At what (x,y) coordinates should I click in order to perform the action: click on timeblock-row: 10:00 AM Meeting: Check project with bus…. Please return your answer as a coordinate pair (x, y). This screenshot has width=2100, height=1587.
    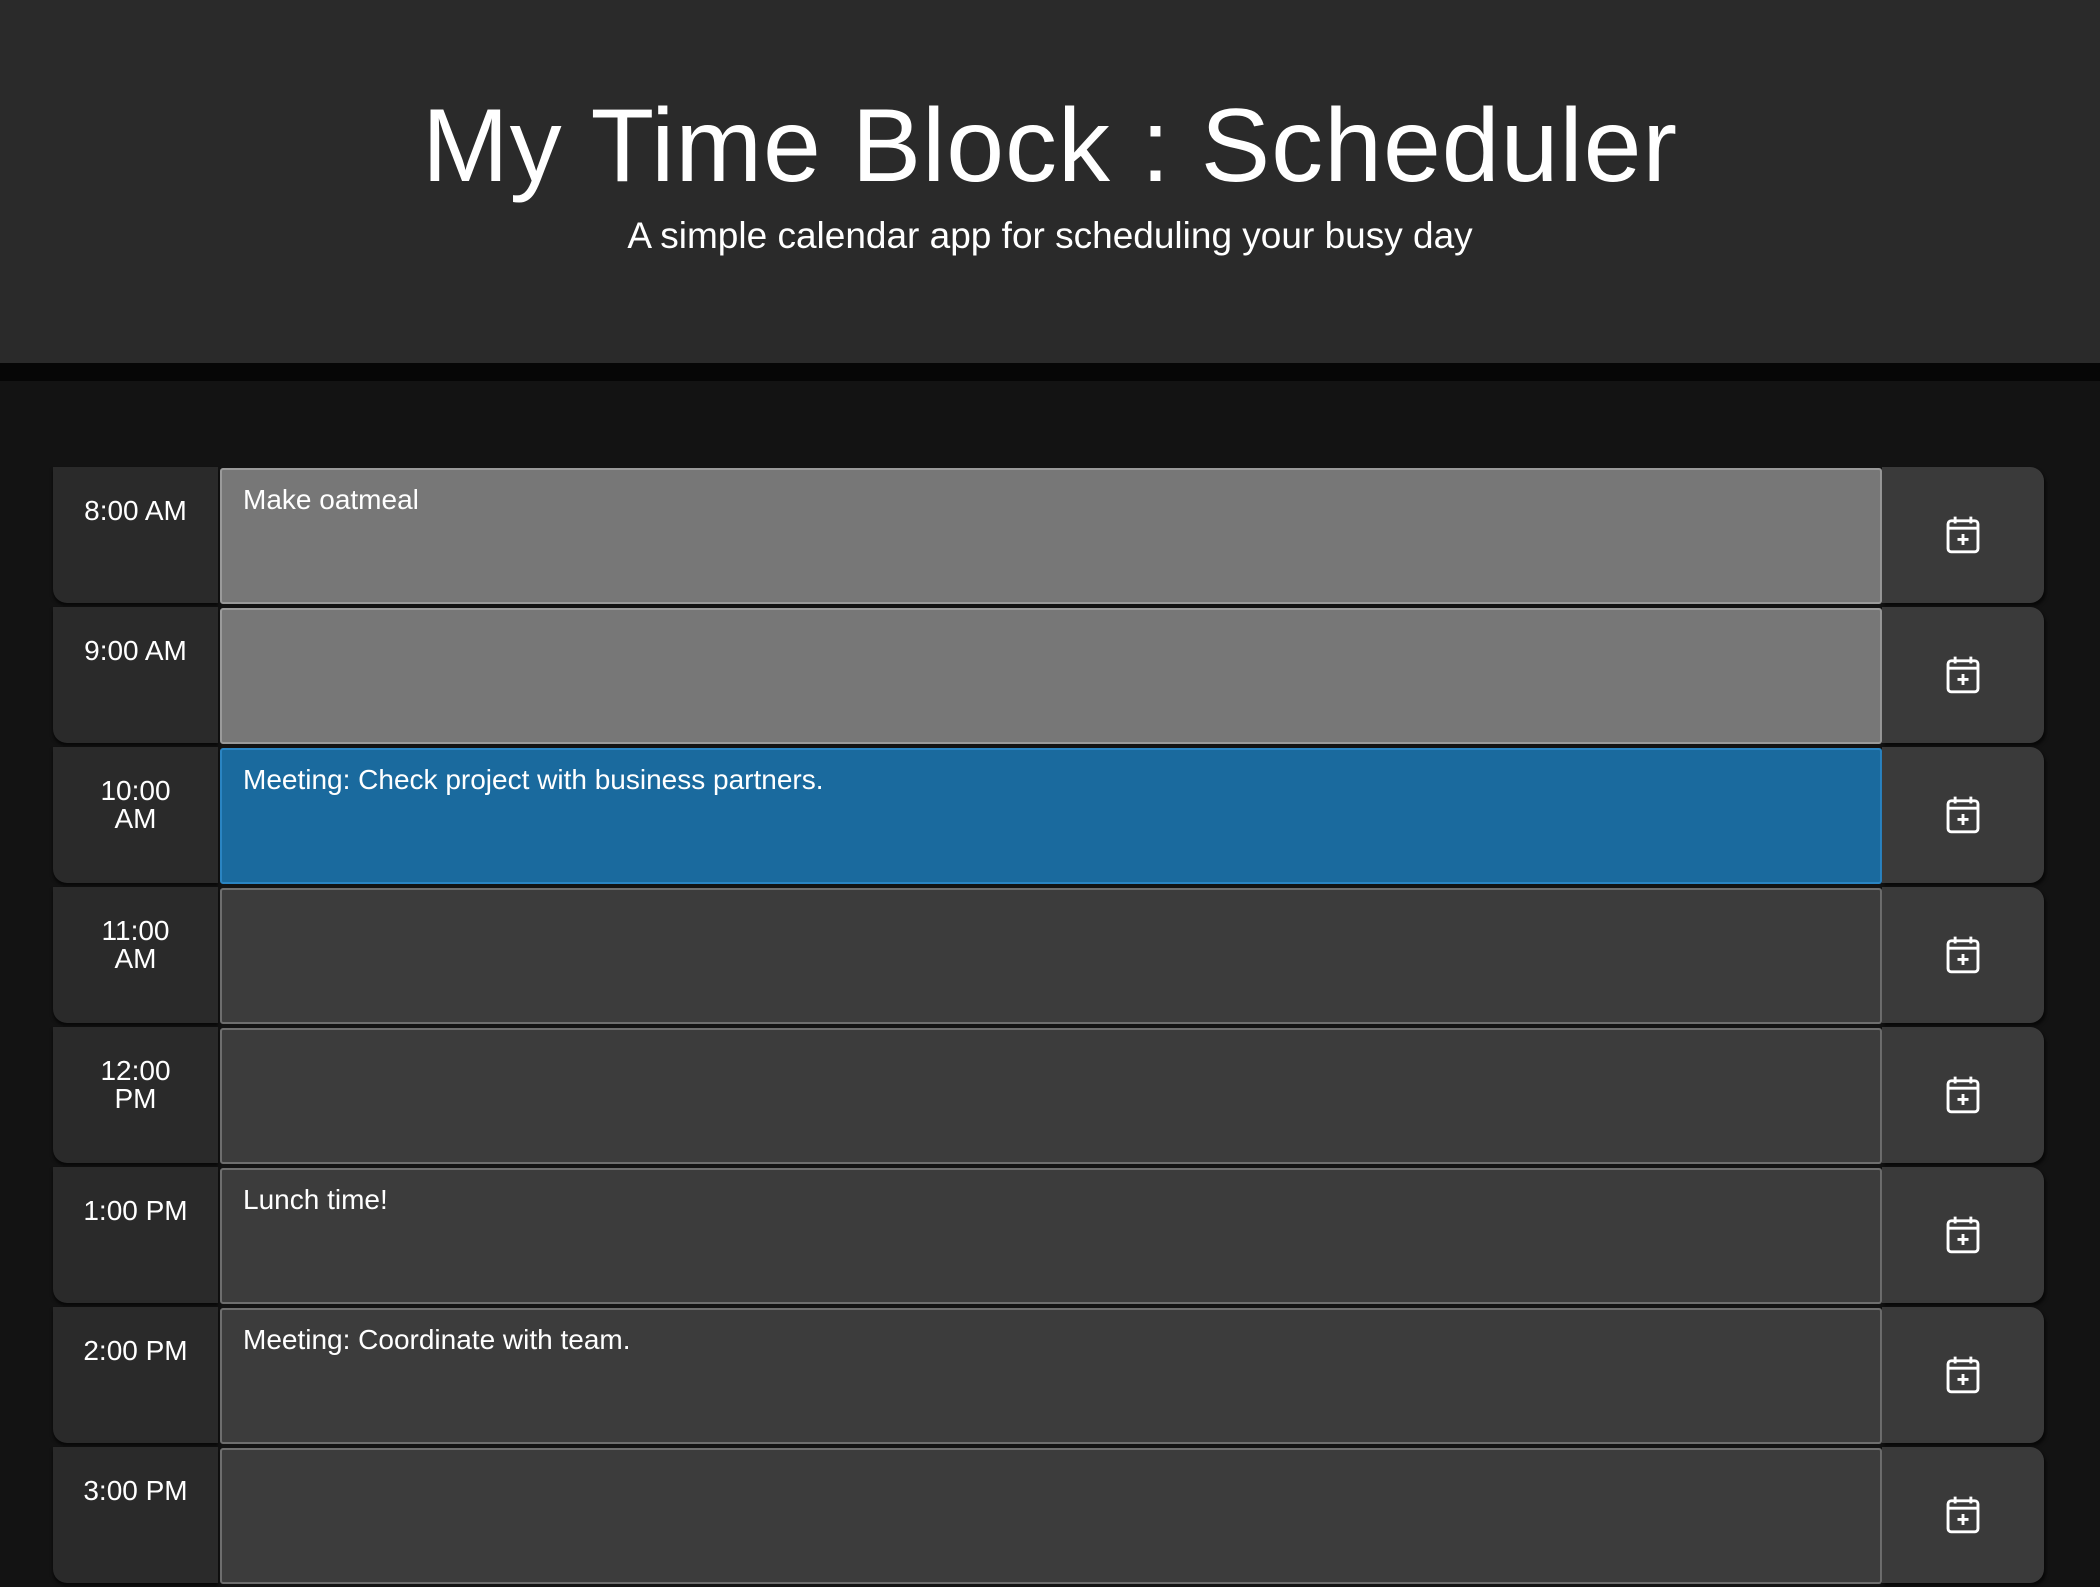
    Looking at the image, I should click on (1049, 817).